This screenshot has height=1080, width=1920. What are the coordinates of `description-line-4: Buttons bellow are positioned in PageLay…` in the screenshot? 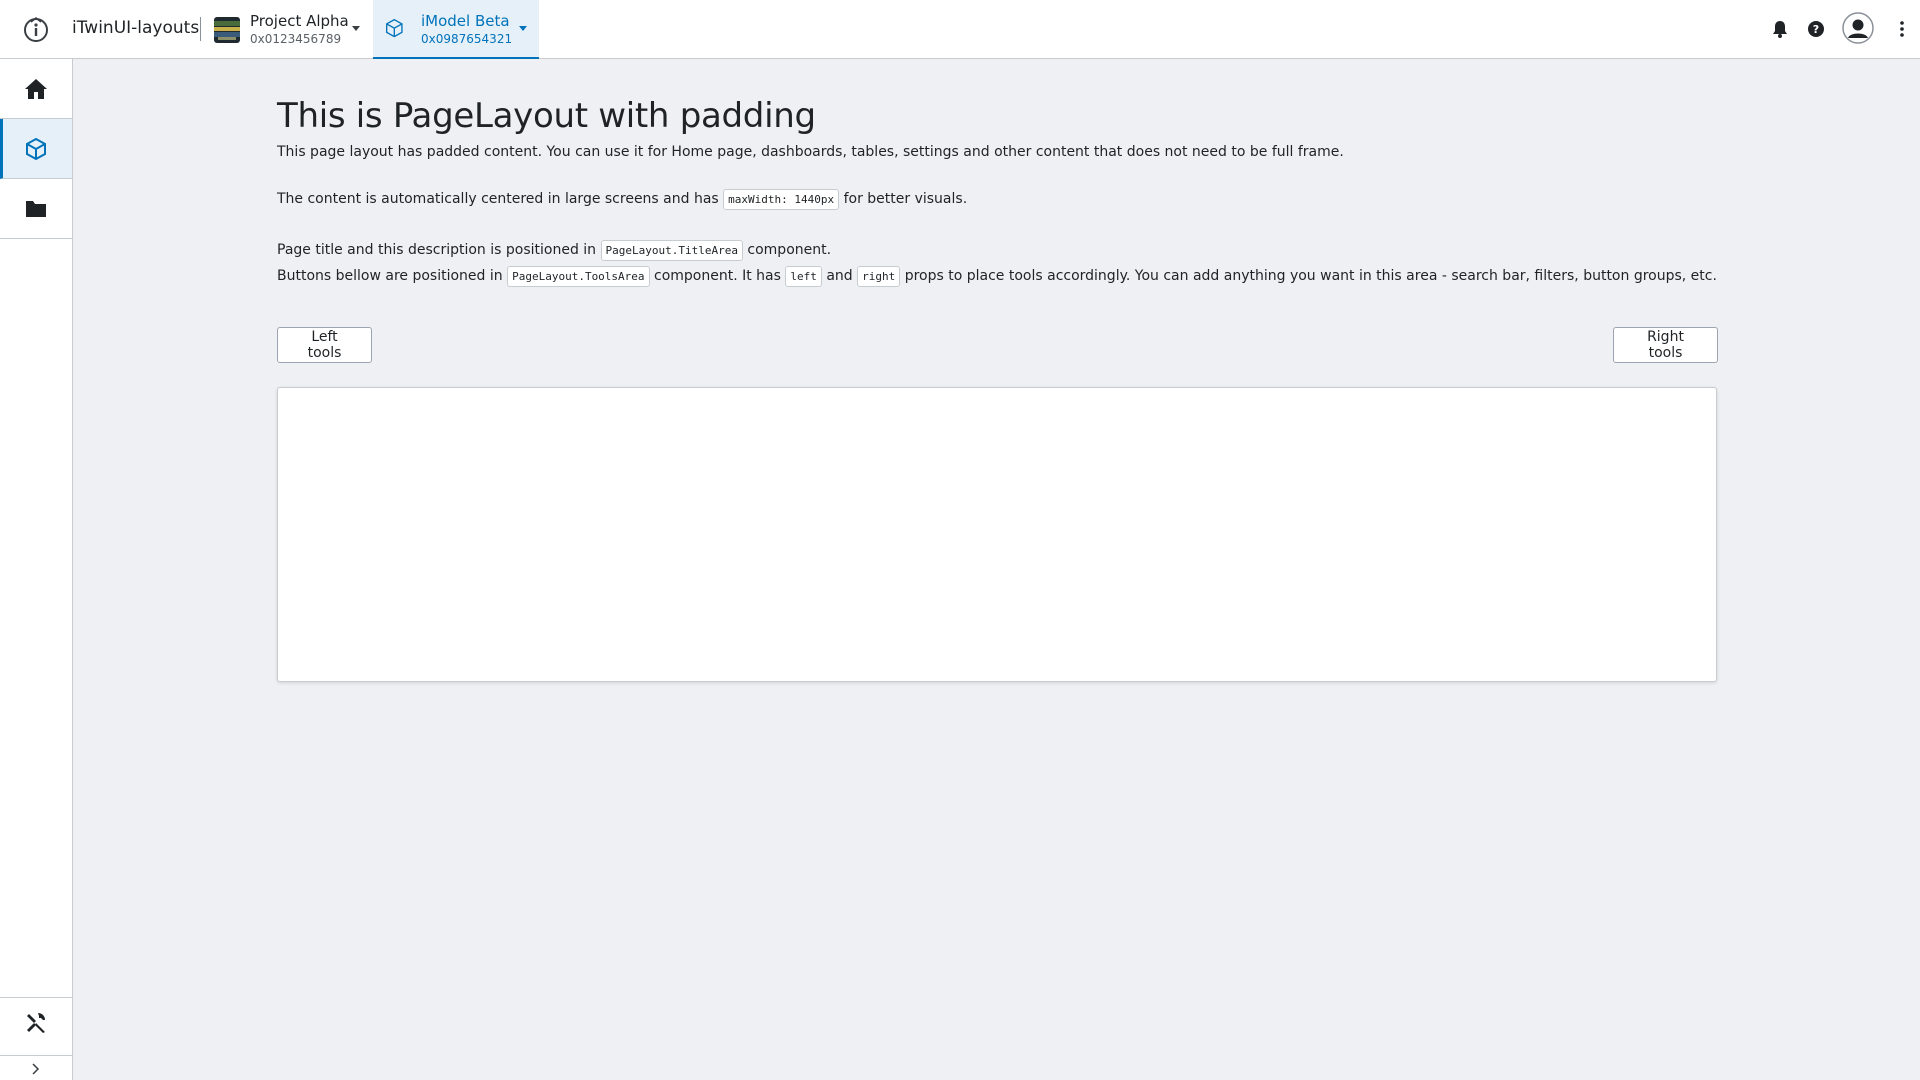 It's located at (997, 276).